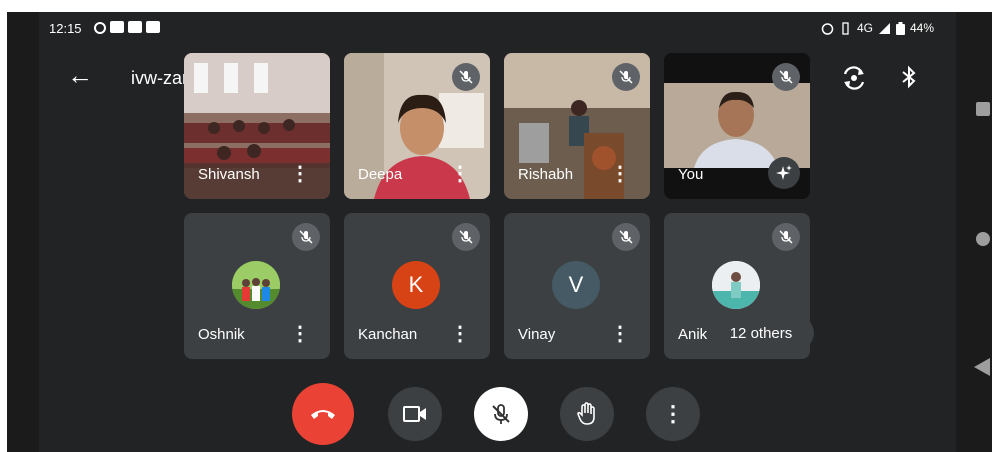 Image resolution: width=992 pixels, height=452 pixels. I want to click on participant-name: Shivansh, so click(229, 174).